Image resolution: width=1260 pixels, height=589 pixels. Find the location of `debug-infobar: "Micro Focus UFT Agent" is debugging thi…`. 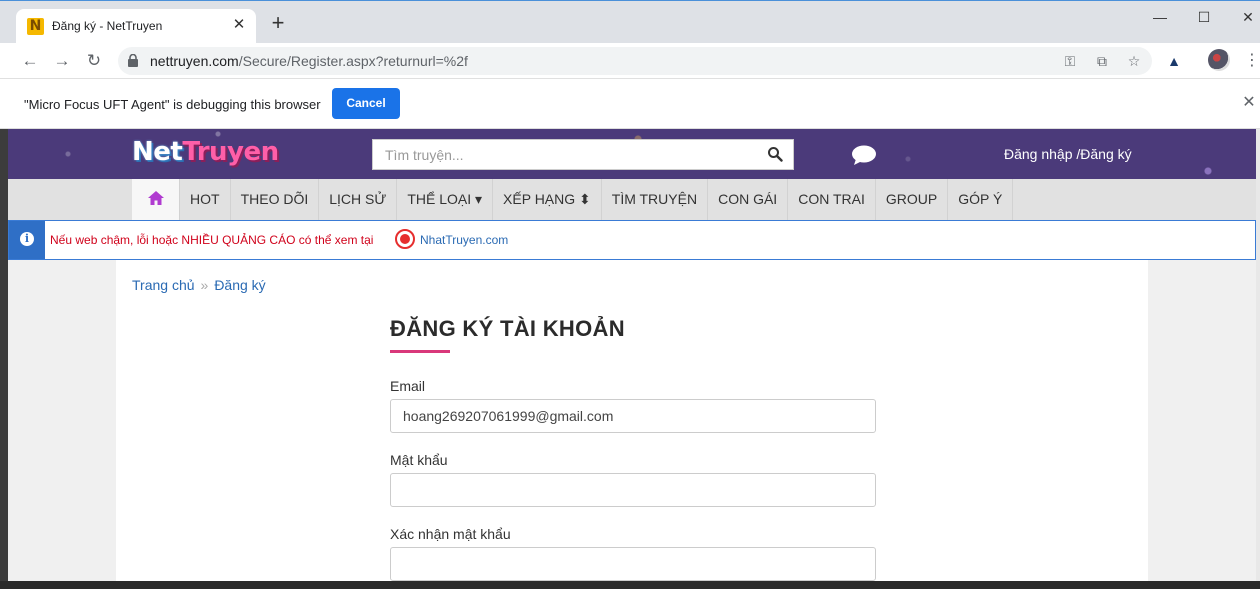

debug-infobar: "Micro Focus UFT Agent" is debugging thi… is located at coordinates (630, 104).